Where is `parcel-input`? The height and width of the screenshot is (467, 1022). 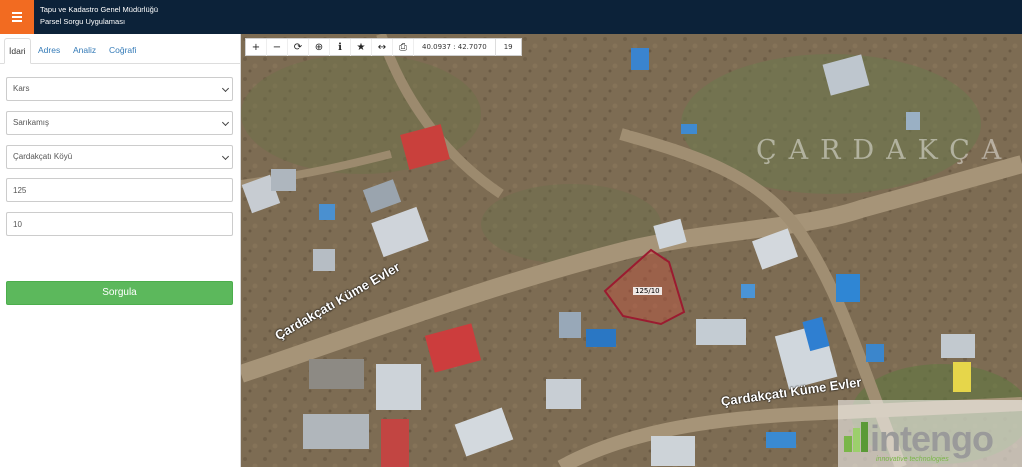 parcel-input is located at coordinates (122, 224).